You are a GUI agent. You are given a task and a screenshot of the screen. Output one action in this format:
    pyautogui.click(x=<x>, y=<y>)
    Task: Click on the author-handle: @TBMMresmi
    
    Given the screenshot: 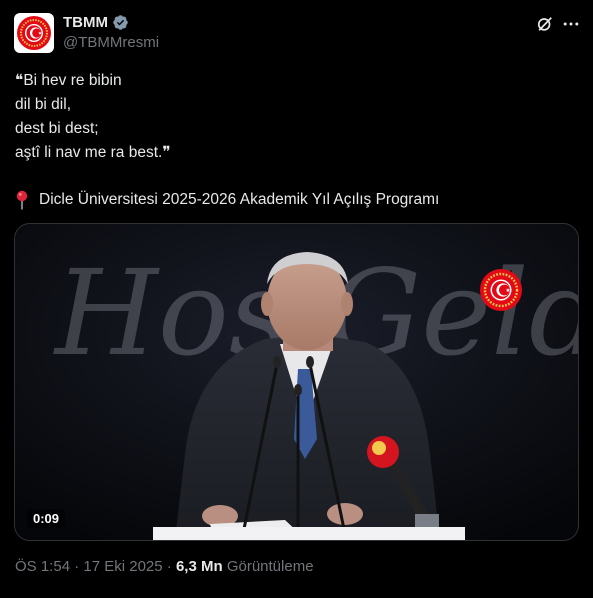 What is the action you would take?
    pyautogui.click(x=111, y=42)
    